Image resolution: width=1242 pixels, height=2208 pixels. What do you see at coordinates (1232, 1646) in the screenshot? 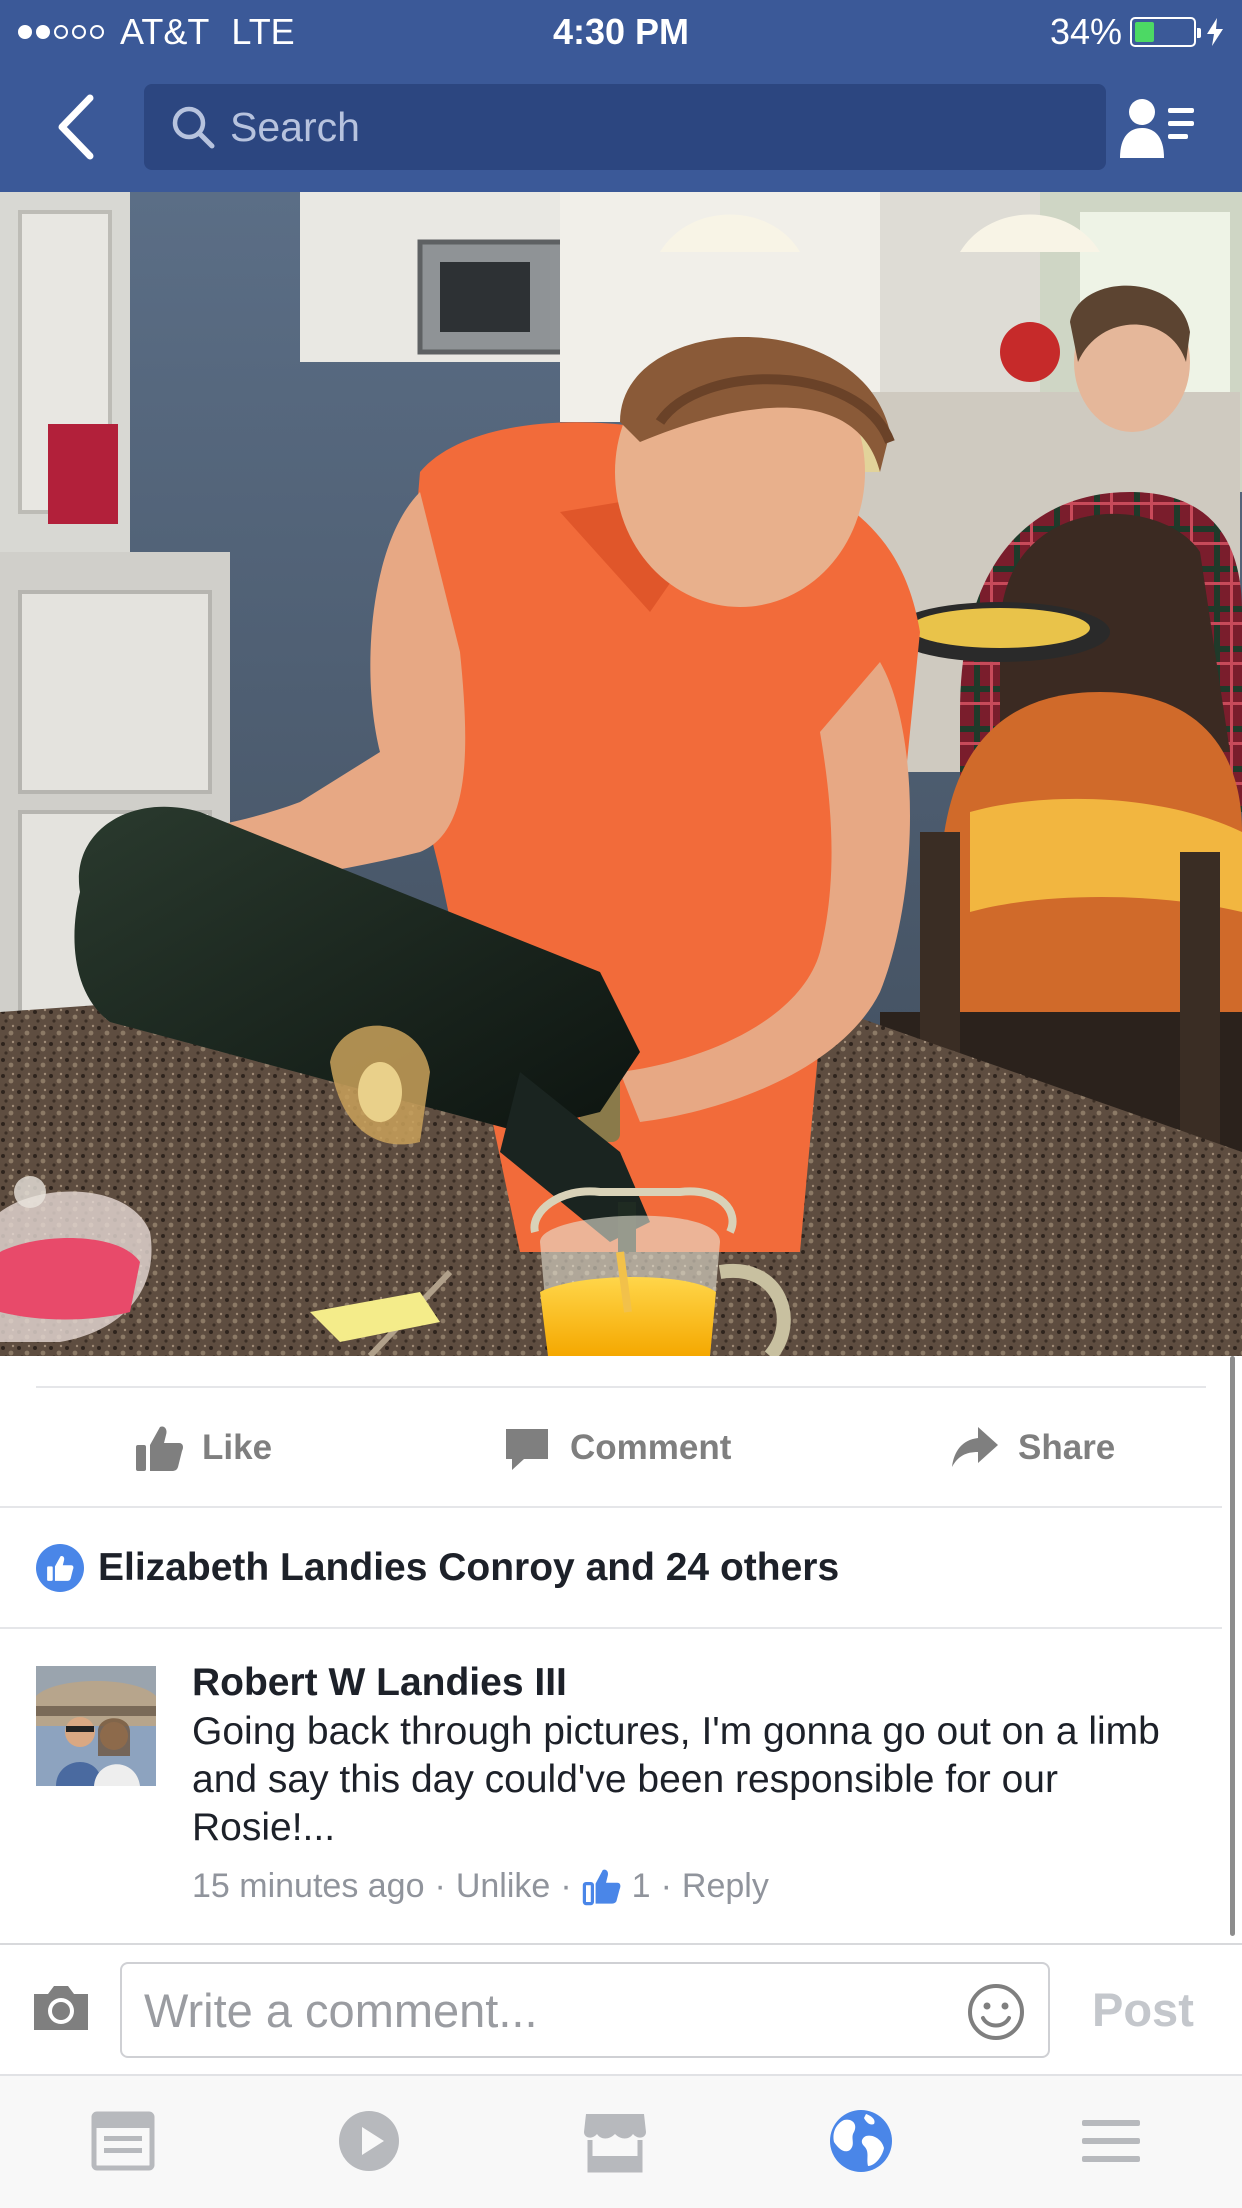
I see `scrollbar` at bounding box center [1232, 1646].